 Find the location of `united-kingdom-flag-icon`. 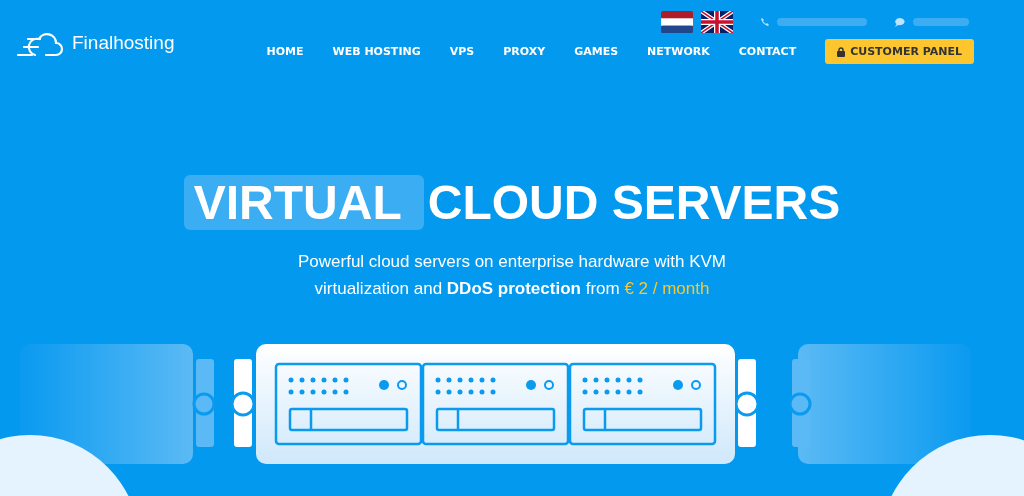

united-kingdom-flag-icon is located at coordinates (717, 22).